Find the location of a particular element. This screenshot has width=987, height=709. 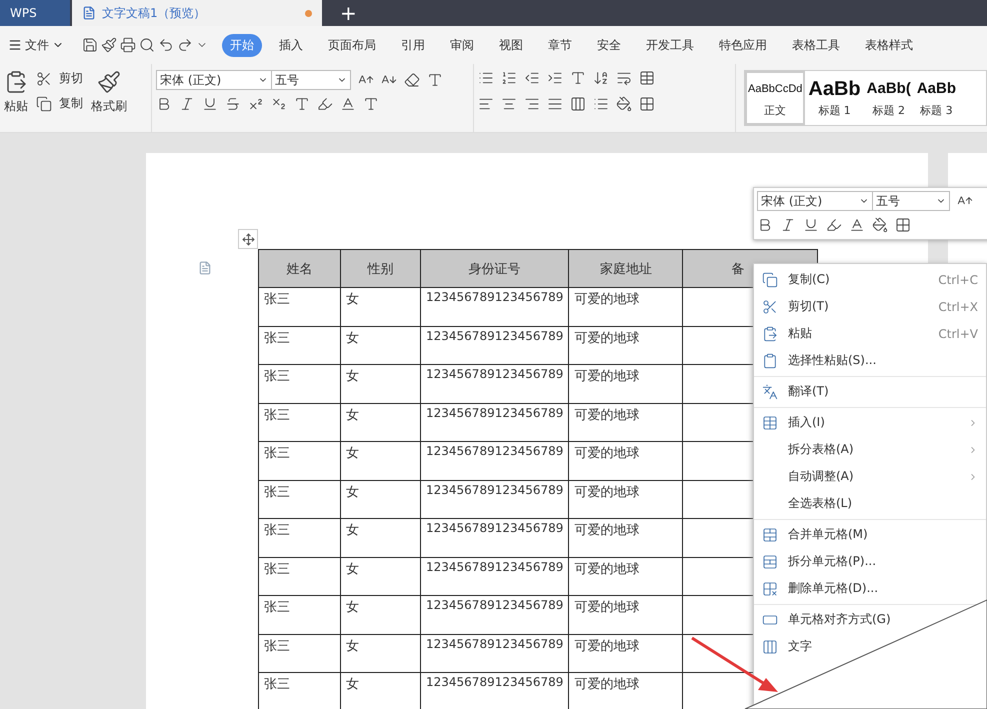

redo-icon is located at coordinates (185, 45).